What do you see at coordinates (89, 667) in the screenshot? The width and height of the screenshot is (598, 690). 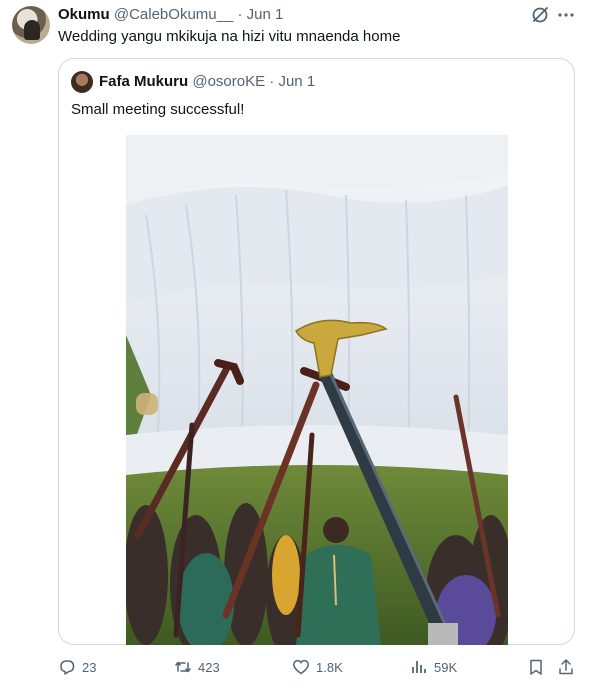 I see `reply-count: 23` at bounding box center [89, 667].